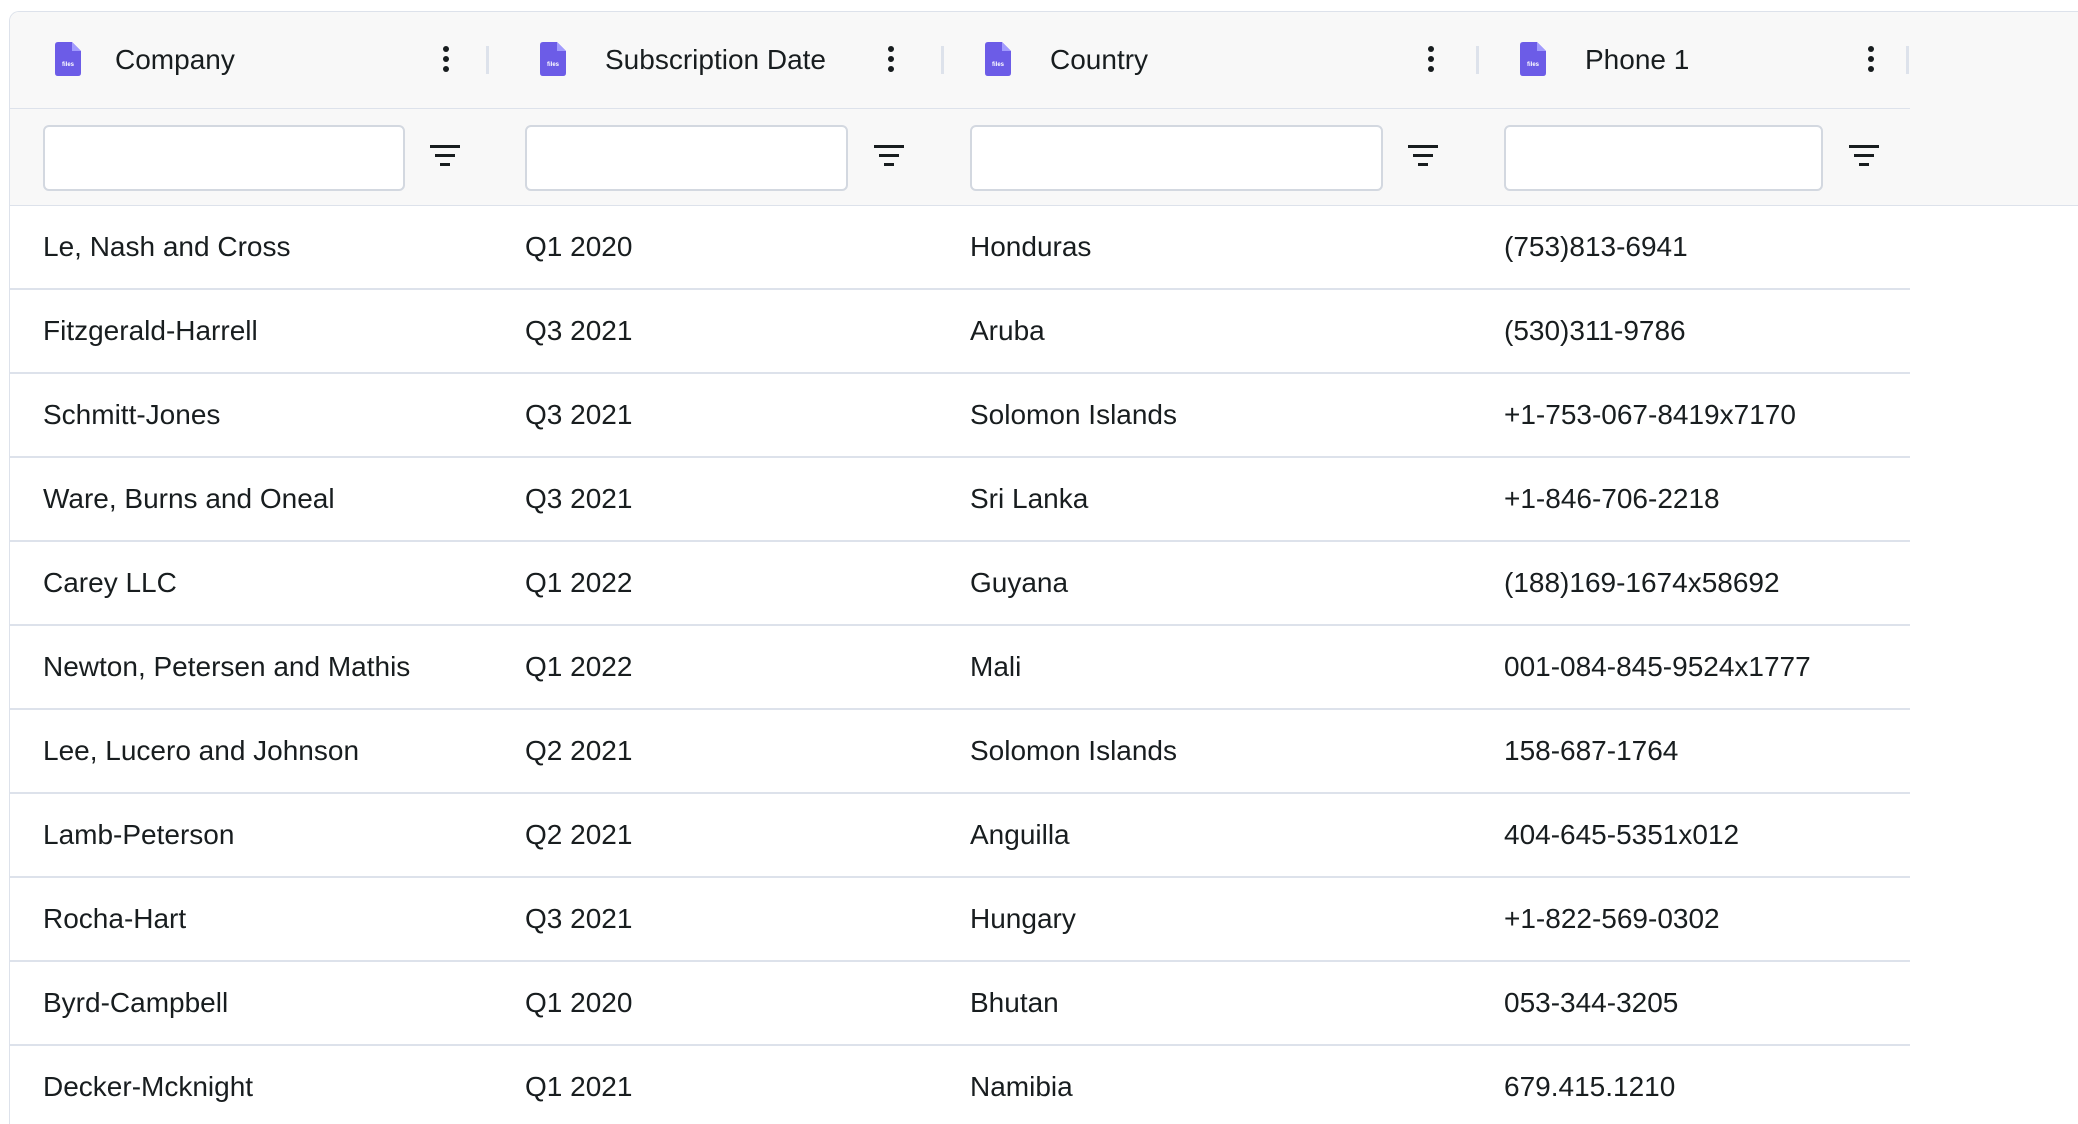 The height and width of the screenshot is (1124, 2078). What do you see at coordinates (1007, 330) in the screenshot?
I see `cell-country: Aruba` at bounding box center [1007, 330].